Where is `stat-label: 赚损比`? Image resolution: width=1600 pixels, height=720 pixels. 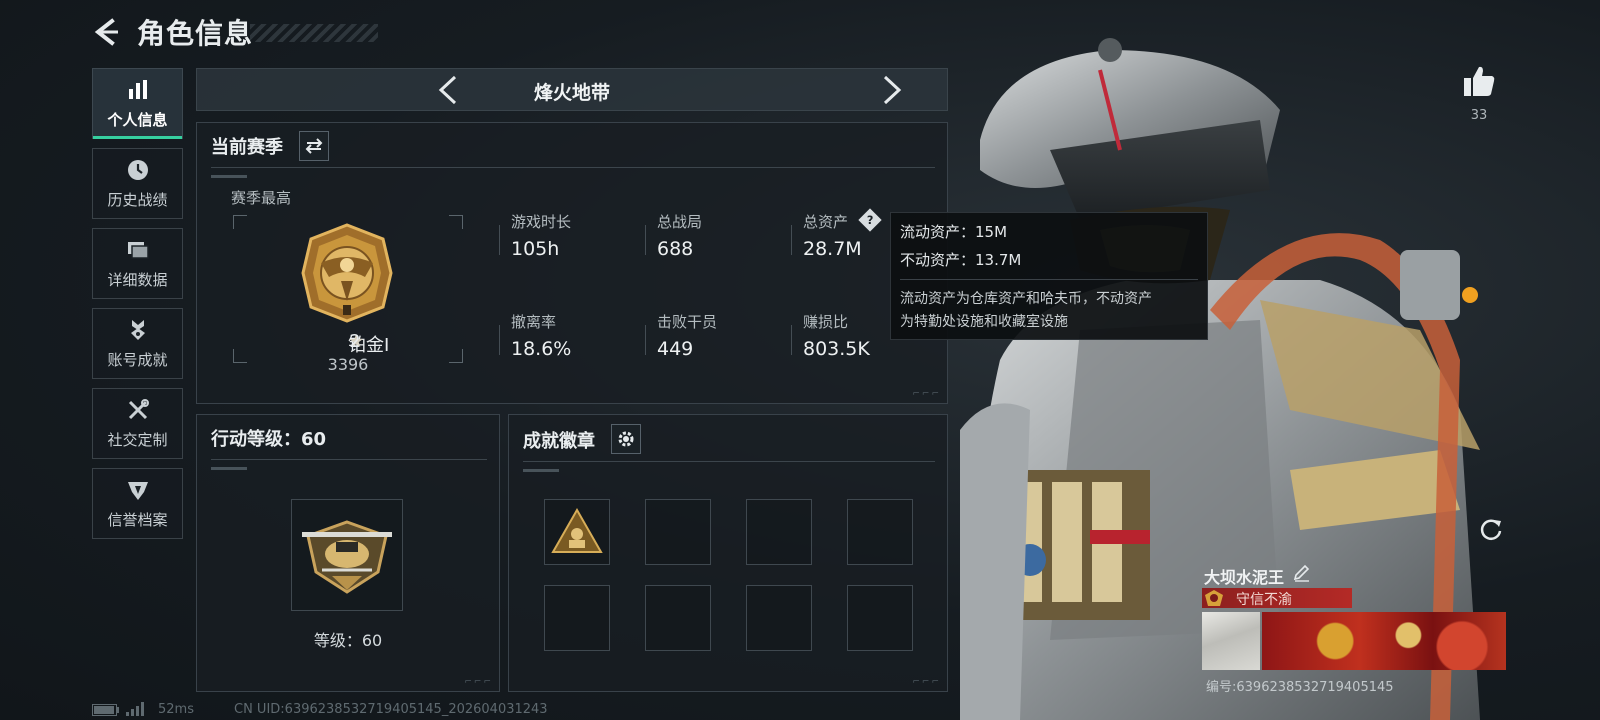
stat-label: 赚损比 is located at coordinates (826, 322).